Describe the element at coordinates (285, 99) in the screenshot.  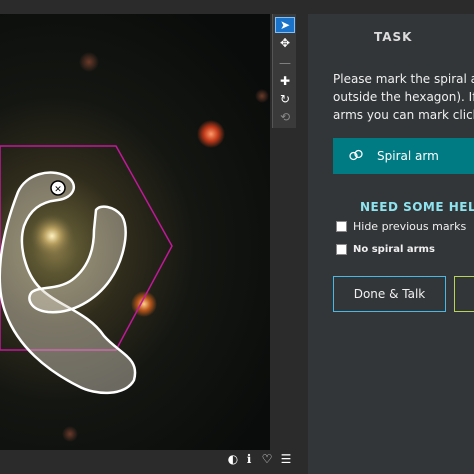
I see `rotate-icon: ↻` at that location.